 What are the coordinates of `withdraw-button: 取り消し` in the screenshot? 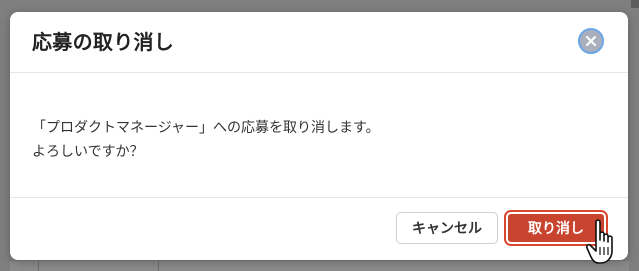 It's located at (556, 228).